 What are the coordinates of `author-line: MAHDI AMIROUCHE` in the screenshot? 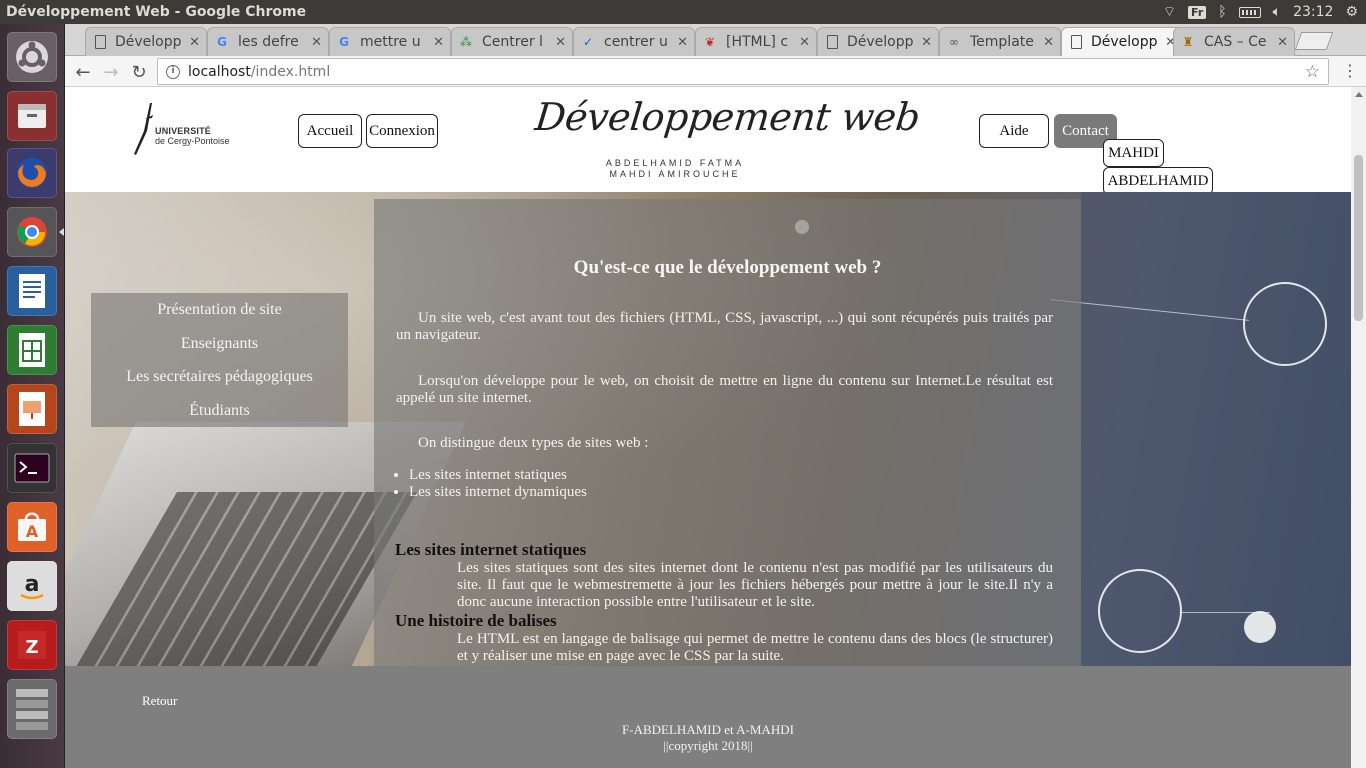 It's located at (675, 174).